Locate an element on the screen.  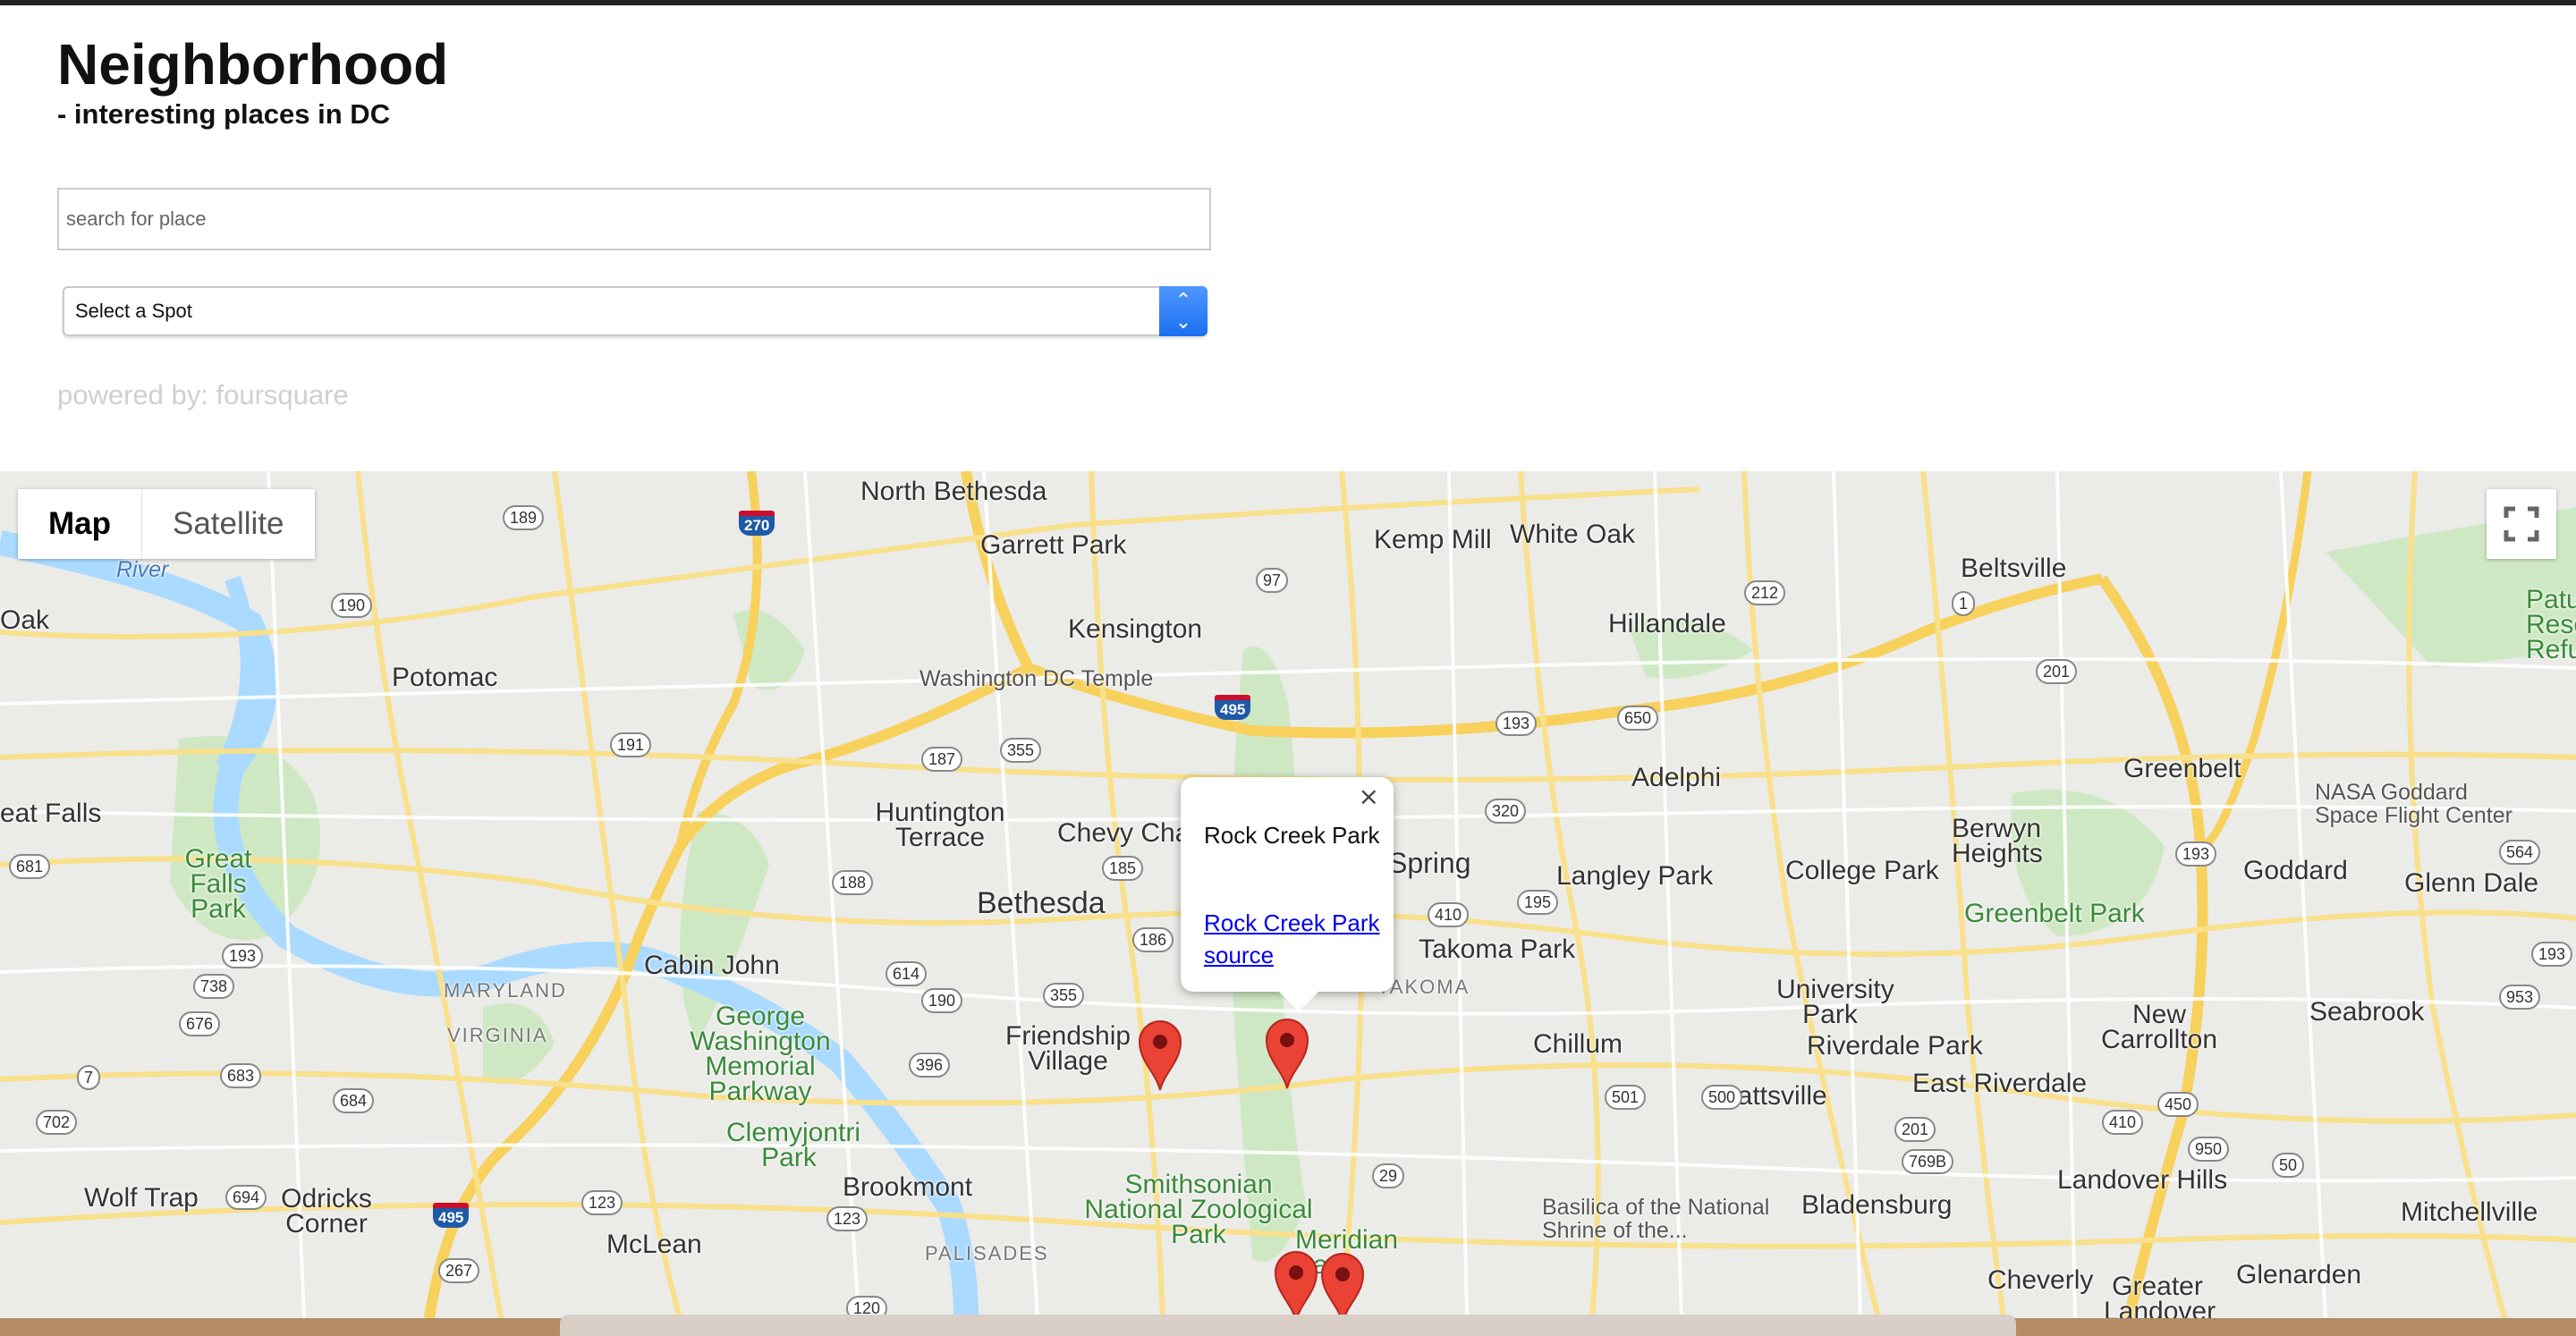
spot-select: Select a Spot ⌃ ⌄ is located at coordinates (635, 311).